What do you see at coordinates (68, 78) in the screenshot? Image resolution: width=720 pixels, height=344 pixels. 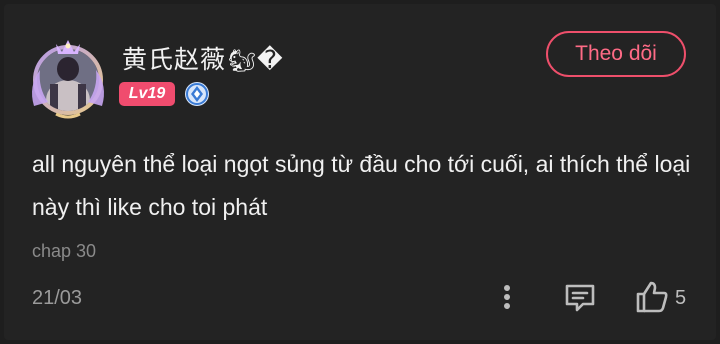 I see `user-avatar` at bounding box center [68, 78].